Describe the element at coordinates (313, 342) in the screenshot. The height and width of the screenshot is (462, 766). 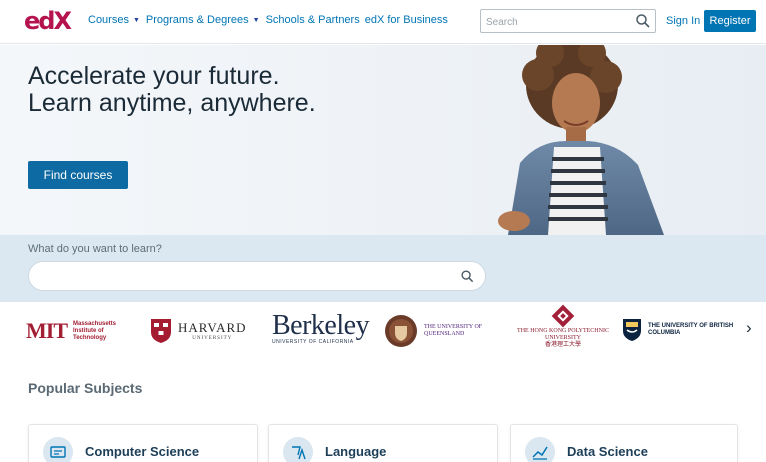
I see `berkeley-sub: UNIVERSITY OF CALIFORNIA` at that location.